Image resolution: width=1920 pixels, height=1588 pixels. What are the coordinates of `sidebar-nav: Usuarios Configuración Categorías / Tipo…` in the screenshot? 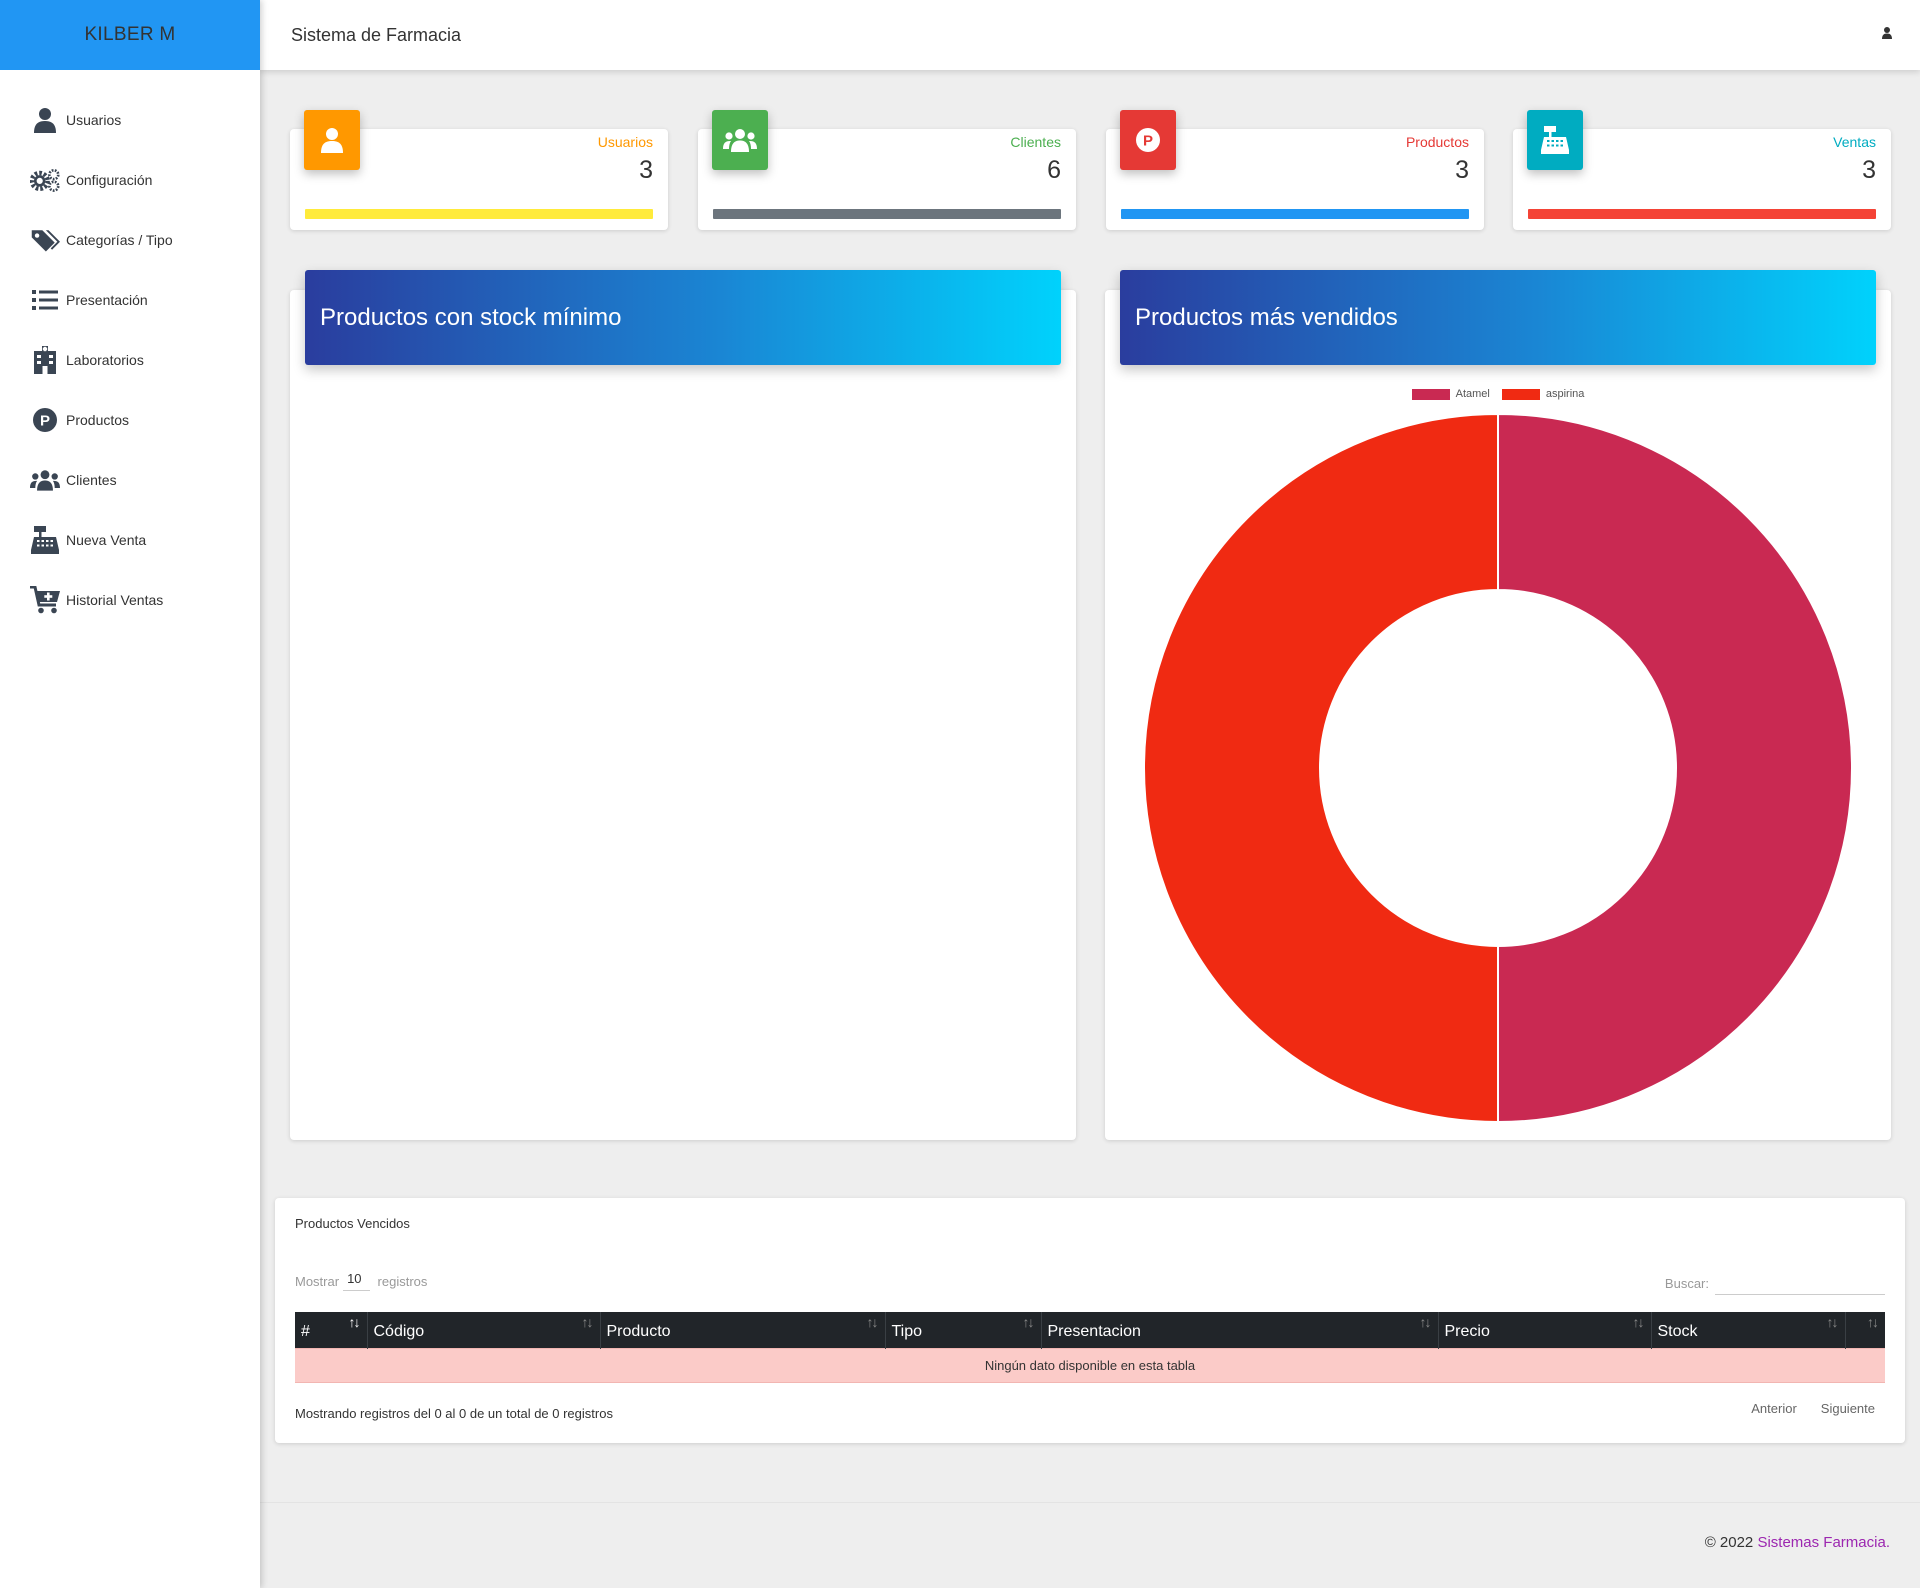 It's located at (130, 350).